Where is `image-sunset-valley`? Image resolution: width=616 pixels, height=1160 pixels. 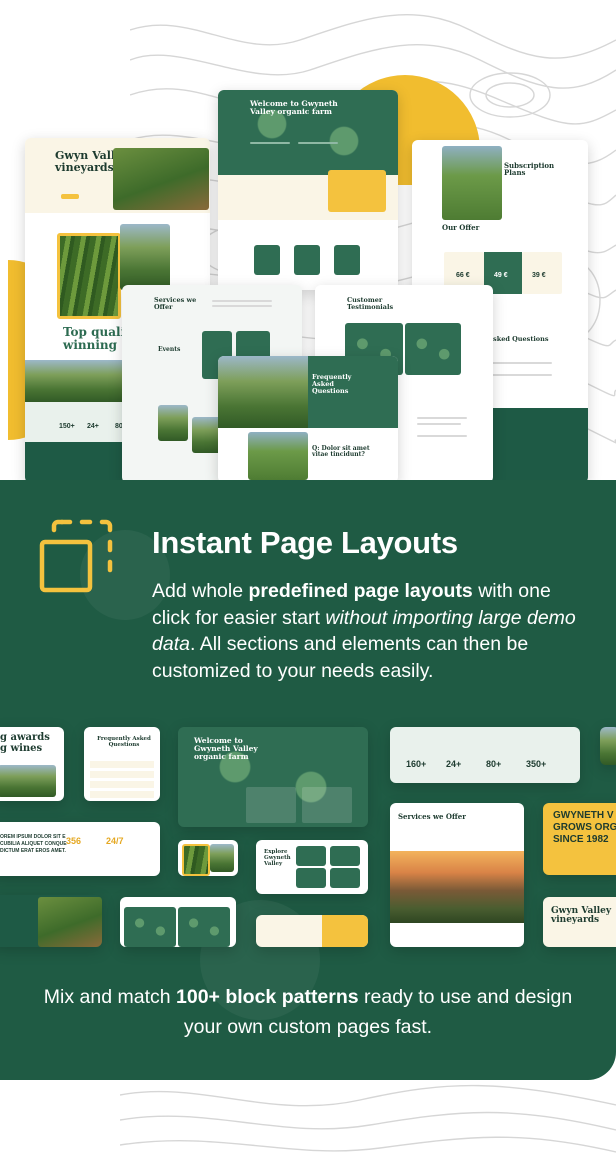
image-sunset-valley is located at coordinates (457, 887).